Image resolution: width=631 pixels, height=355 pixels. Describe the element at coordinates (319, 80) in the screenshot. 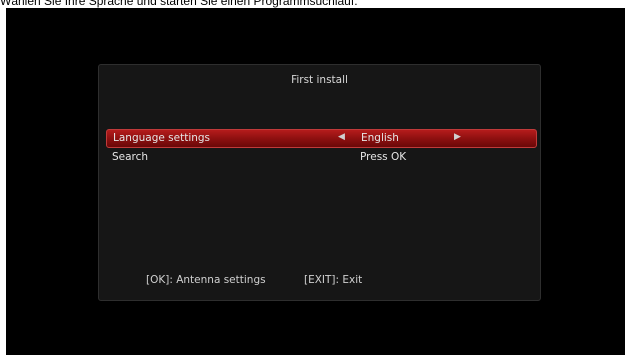

I see `dialog-title: First install` at that location.